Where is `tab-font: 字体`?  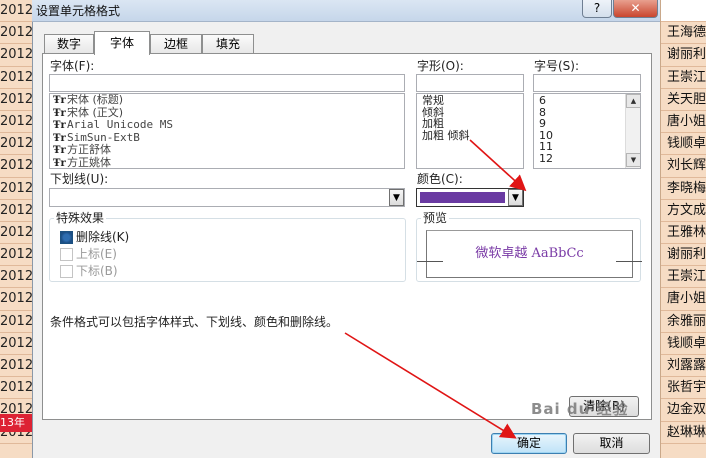 tab-font: 字体 is located at coordinates (122, 43).